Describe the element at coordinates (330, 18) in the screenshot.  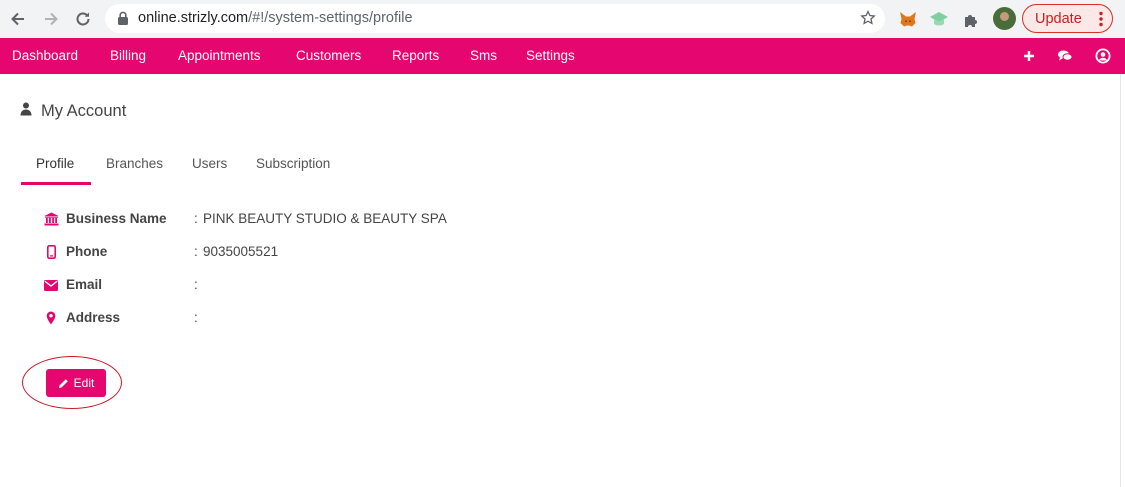
I see `url-path: /#!/system-settings/profile` at that location.